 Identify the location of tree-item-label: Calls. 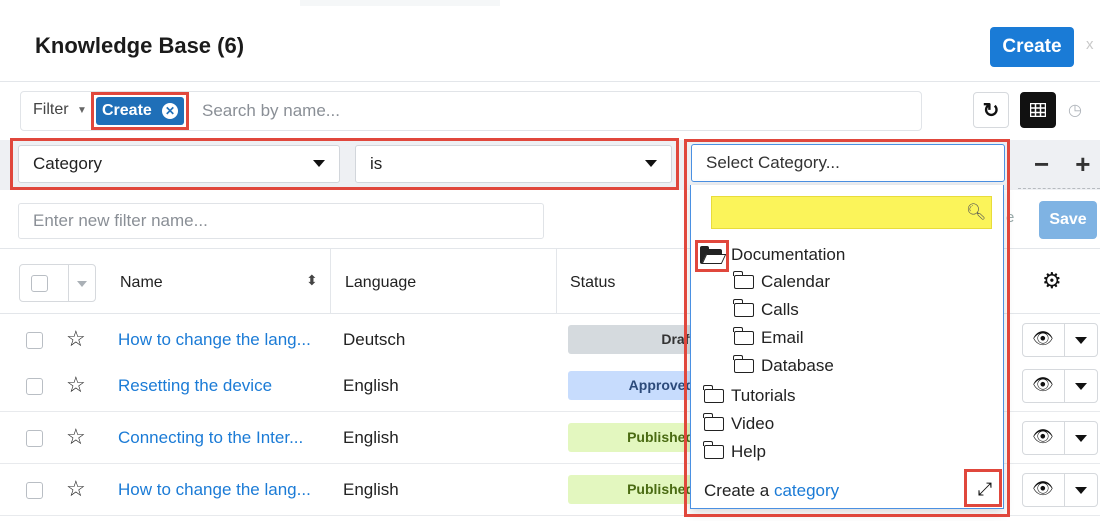
(780, 309).